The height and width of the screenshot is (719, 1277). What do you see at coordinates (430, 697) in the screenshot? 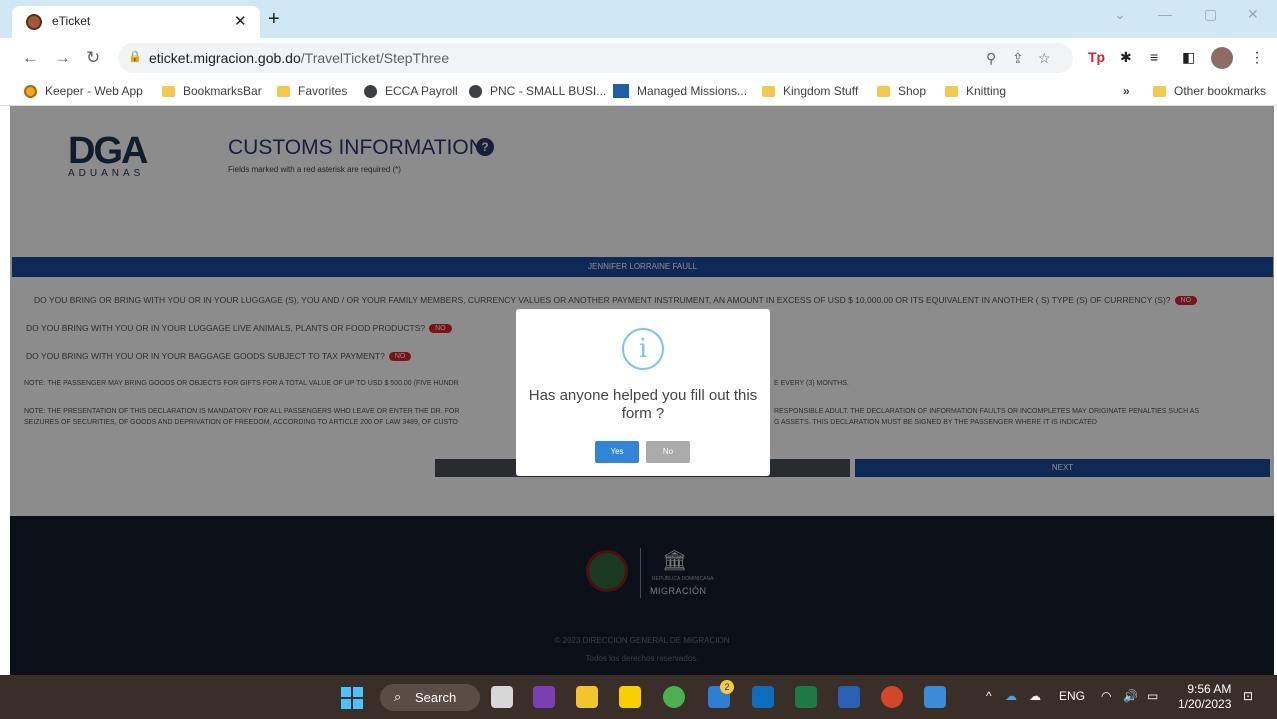
I see `taskbar-search: ⌕ Search` at bounding box center [430, 697].